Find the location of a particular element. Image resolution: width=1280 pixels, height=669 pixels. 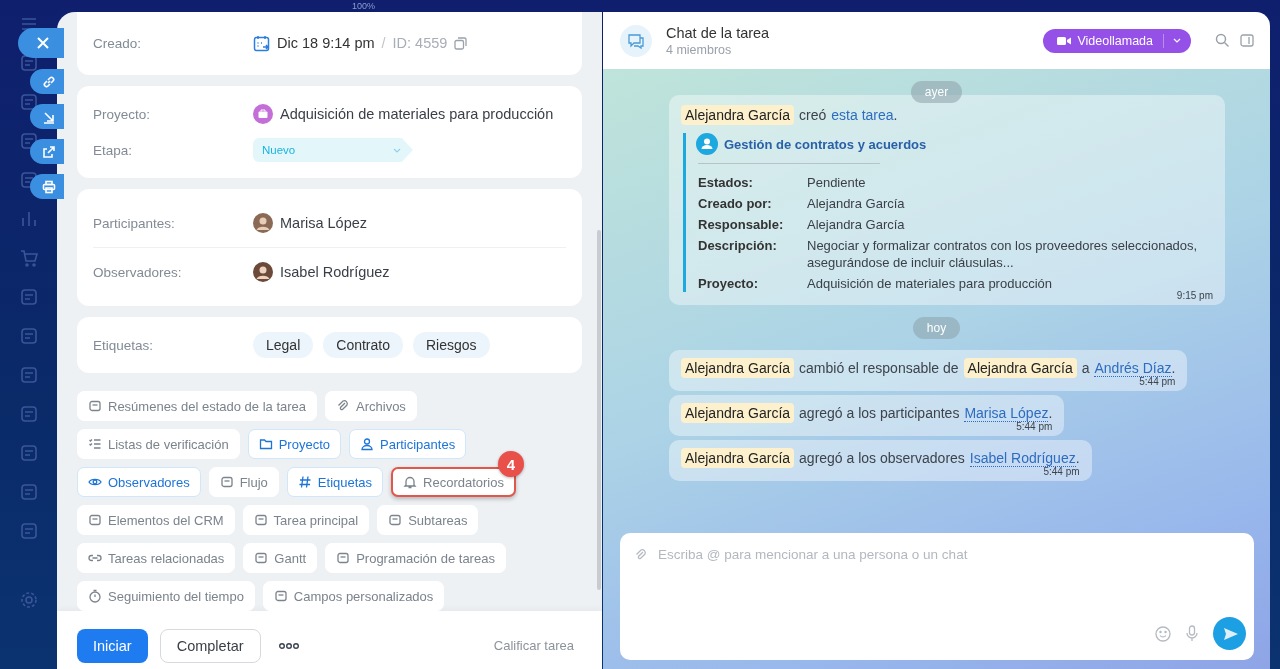

close-icon is located at coordinates (43, 43).